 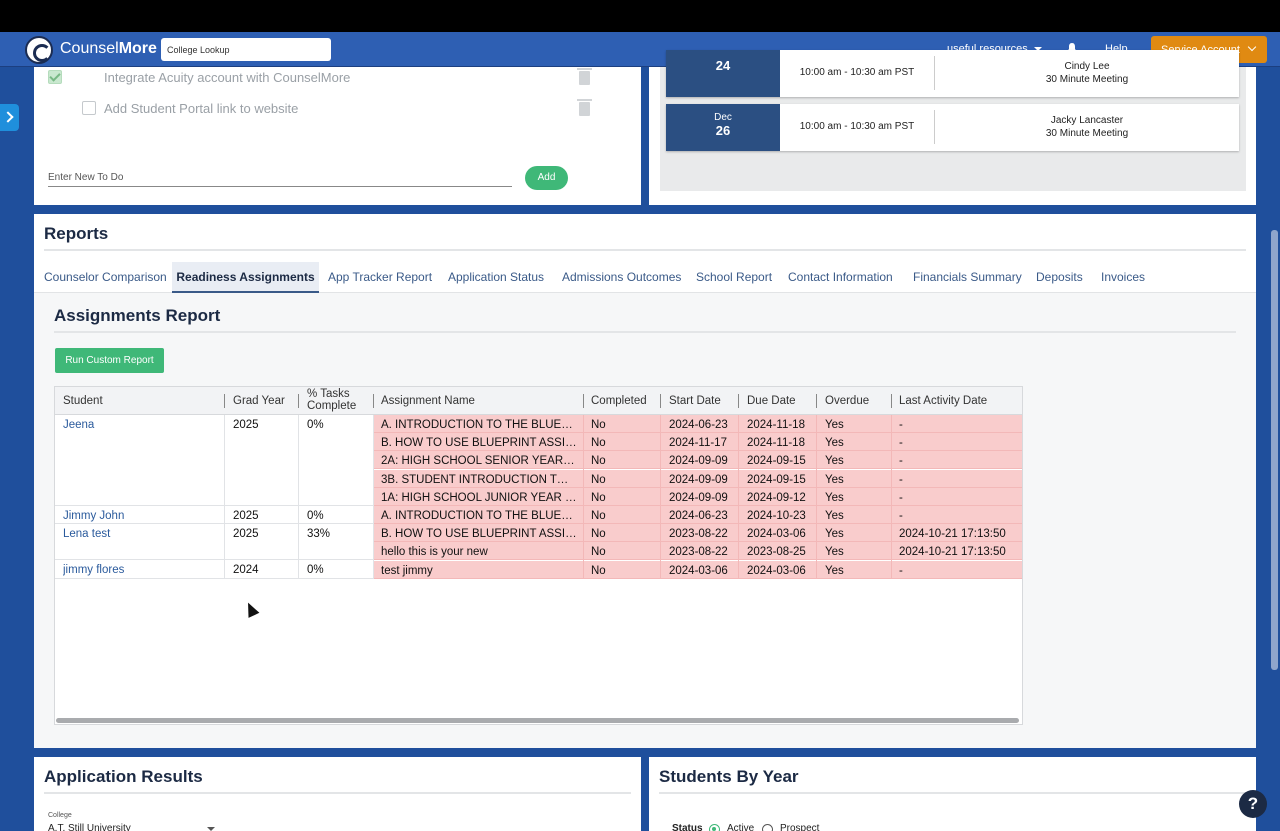 What do you see at coordinates (767, 827) in the screenshot?
I see `radio-prospect` at bounding box center [767, 827].